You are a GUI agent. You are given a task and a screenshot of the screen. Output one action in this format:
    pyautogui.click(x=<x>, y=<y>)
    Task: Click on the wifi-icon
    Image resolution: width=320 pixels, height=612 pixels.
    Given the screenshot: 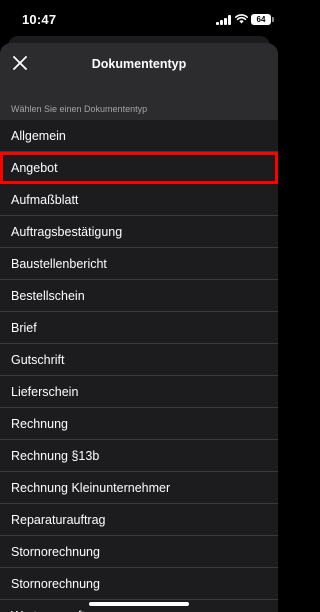 What is the action you would take?
    pyautogui.click(x=241, y=19)
    